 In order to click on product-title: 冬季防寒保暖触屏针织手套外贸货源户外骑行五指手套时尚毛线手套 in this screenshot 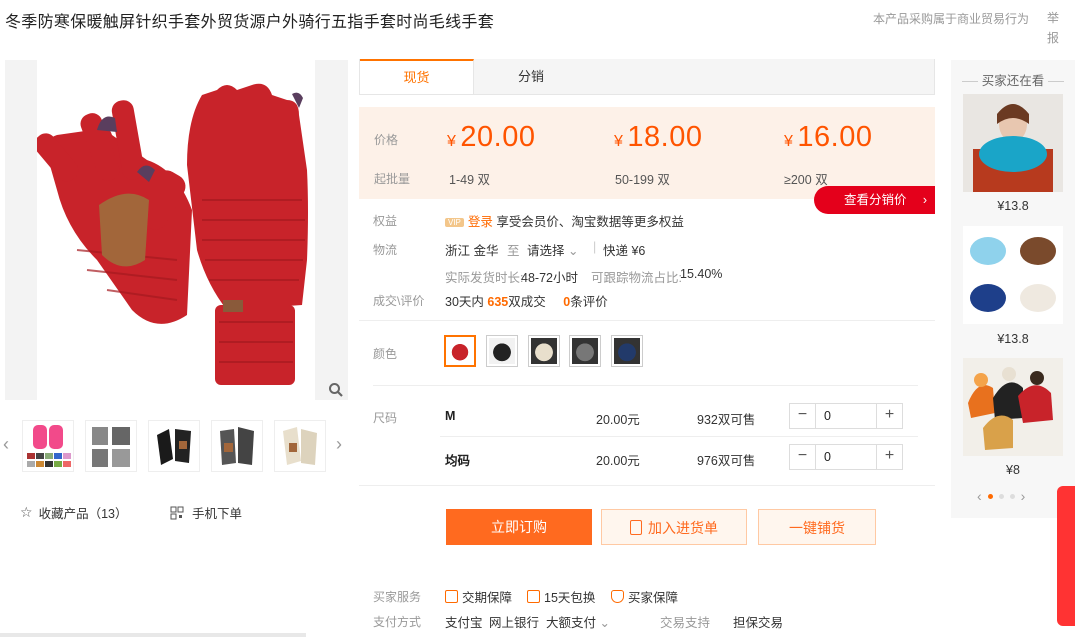, I will do `click(250, 22)`.